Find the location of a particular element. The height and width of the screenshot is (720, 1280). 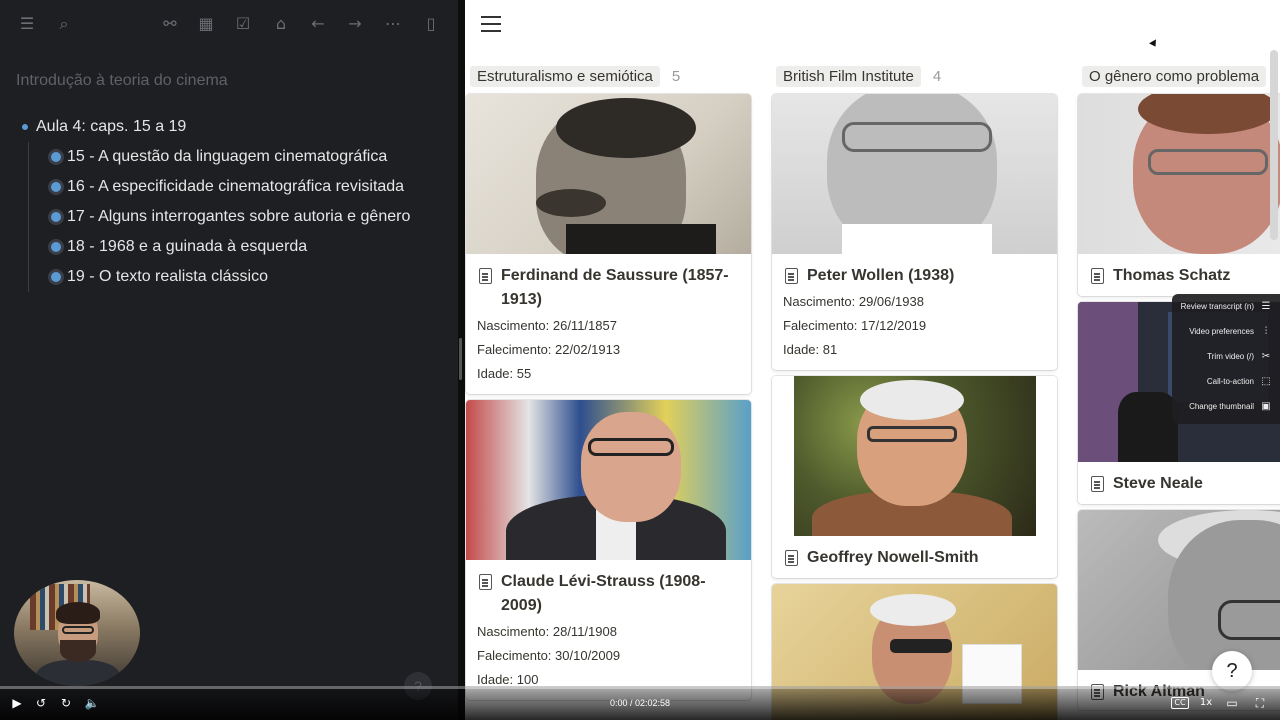

card-title-text: Geoffrey Nowell-Smith is located at coordinates (893, 557).